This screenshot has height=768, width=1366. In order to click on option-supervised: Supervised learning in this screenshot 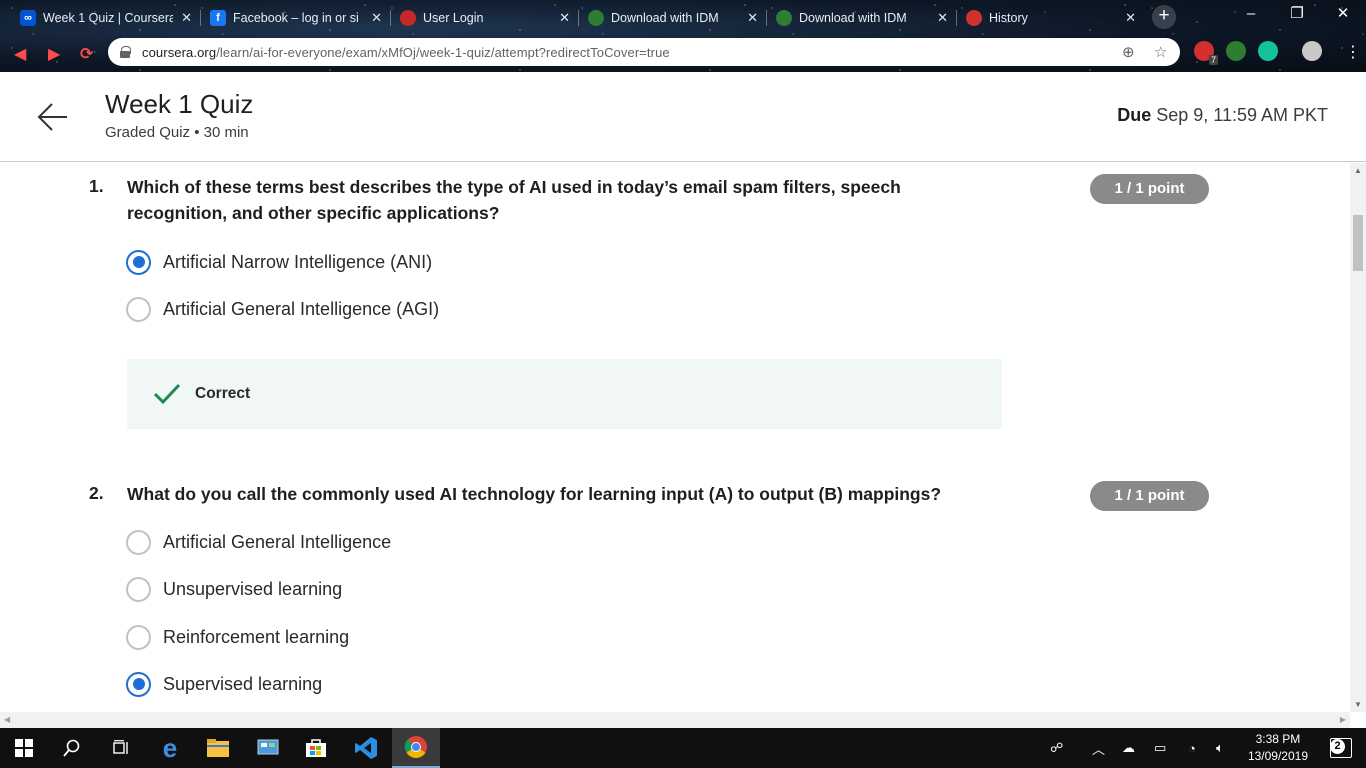, I will do `click(224, 684)`.